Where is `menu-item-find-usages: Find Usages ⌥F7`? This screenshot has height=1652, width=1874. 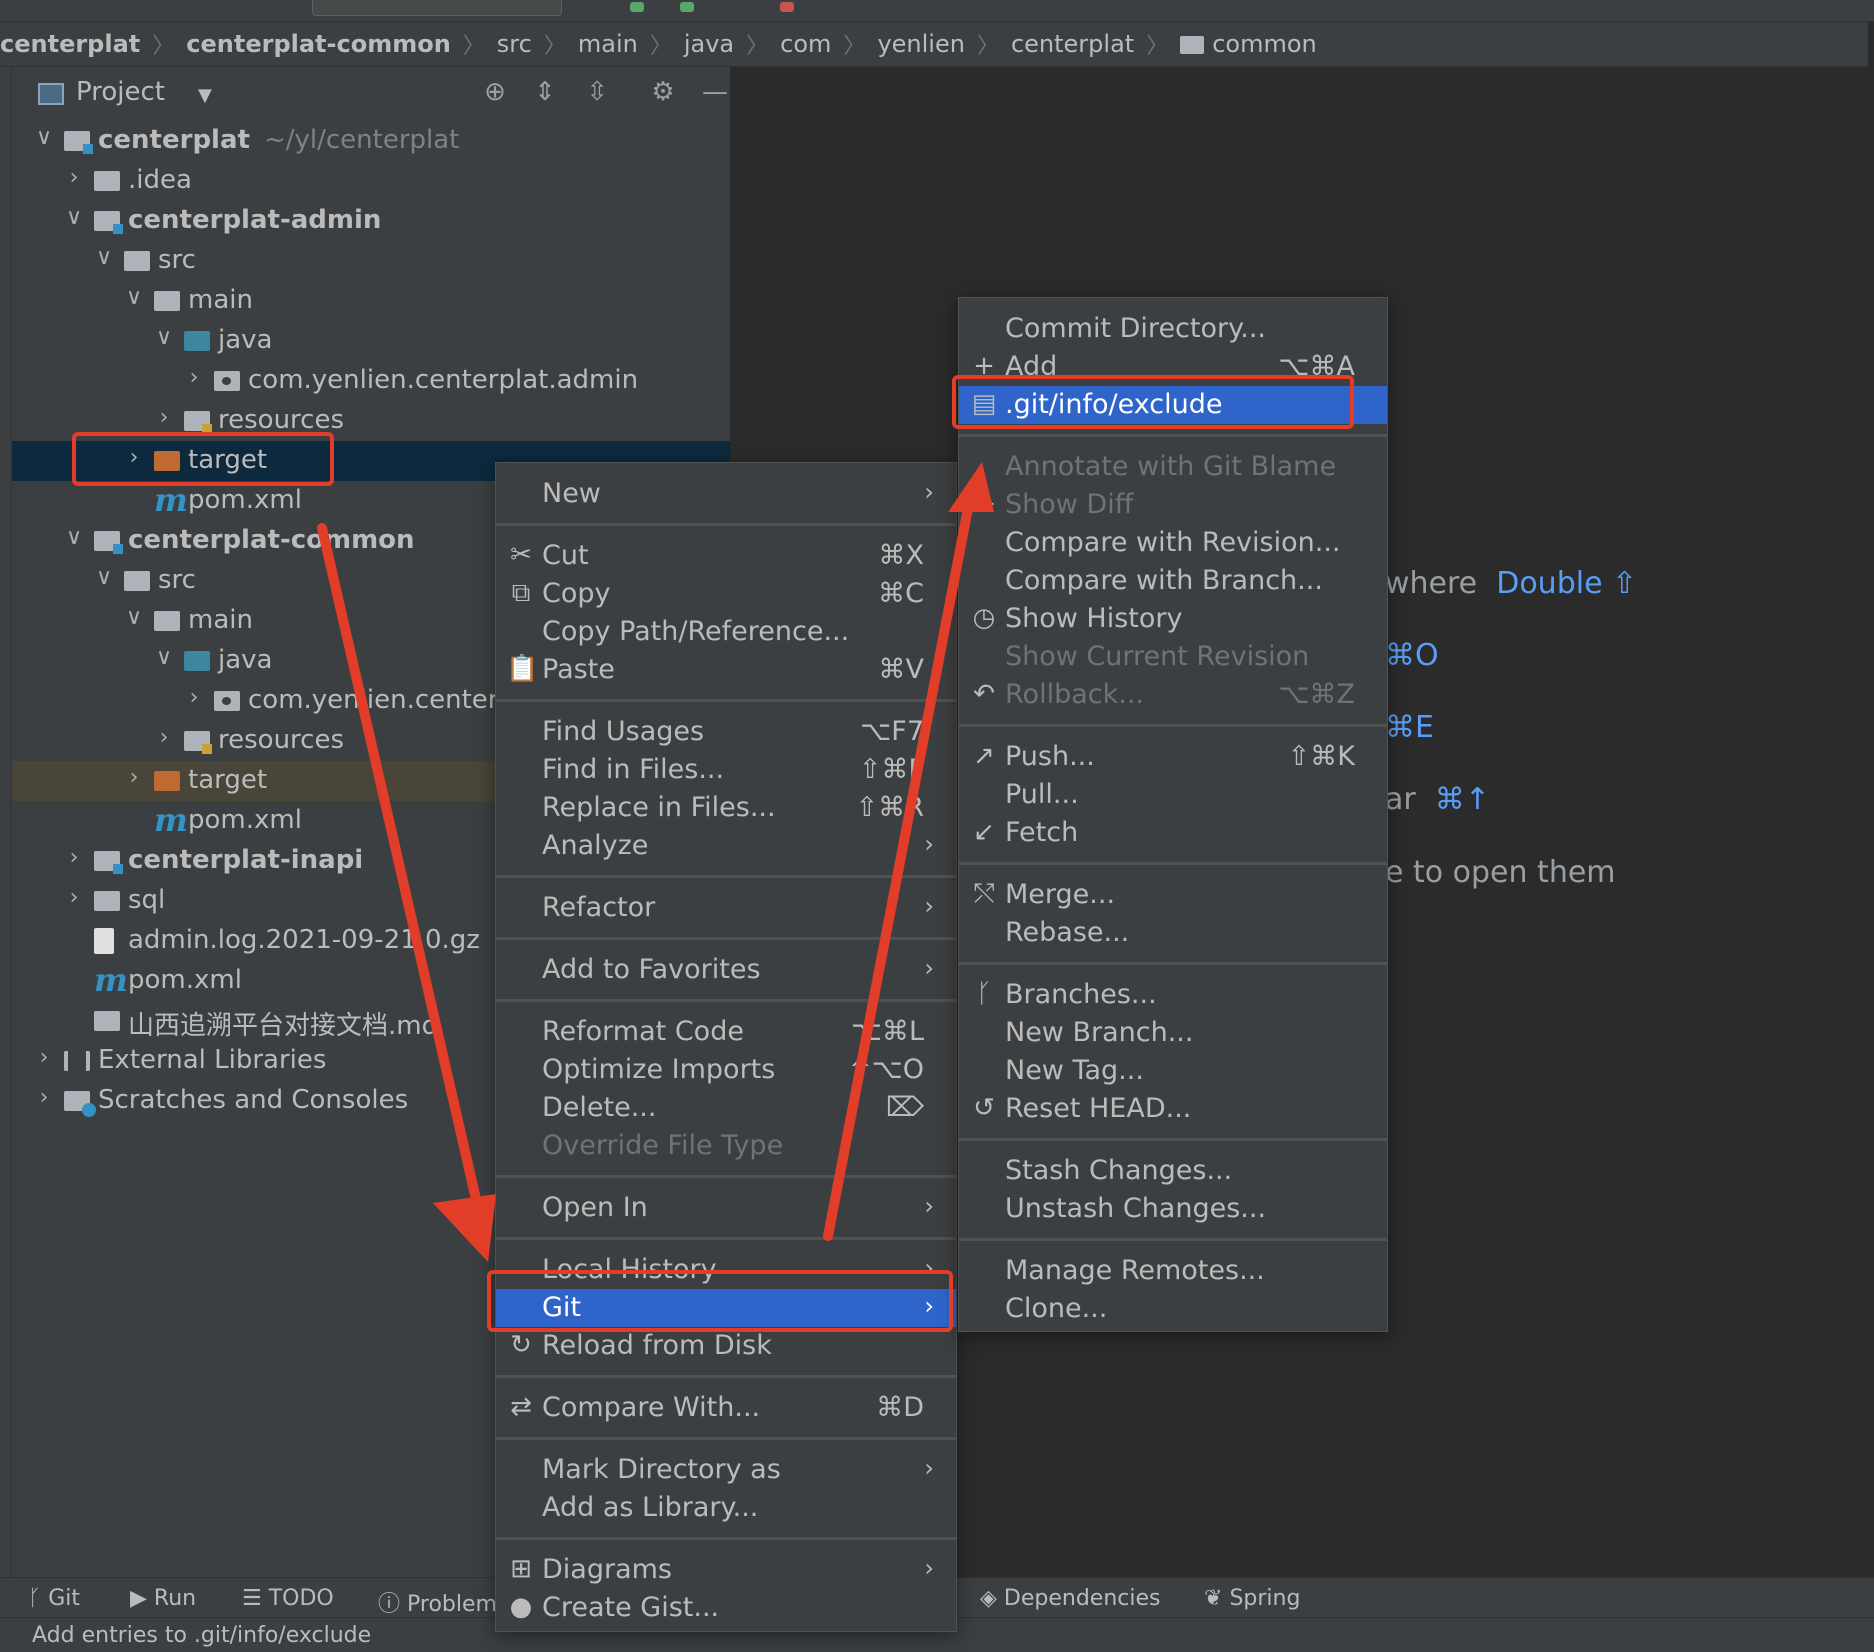 menu-item-find-usages: Find Usages ⌥F7 is located at coordinates (726, 732).